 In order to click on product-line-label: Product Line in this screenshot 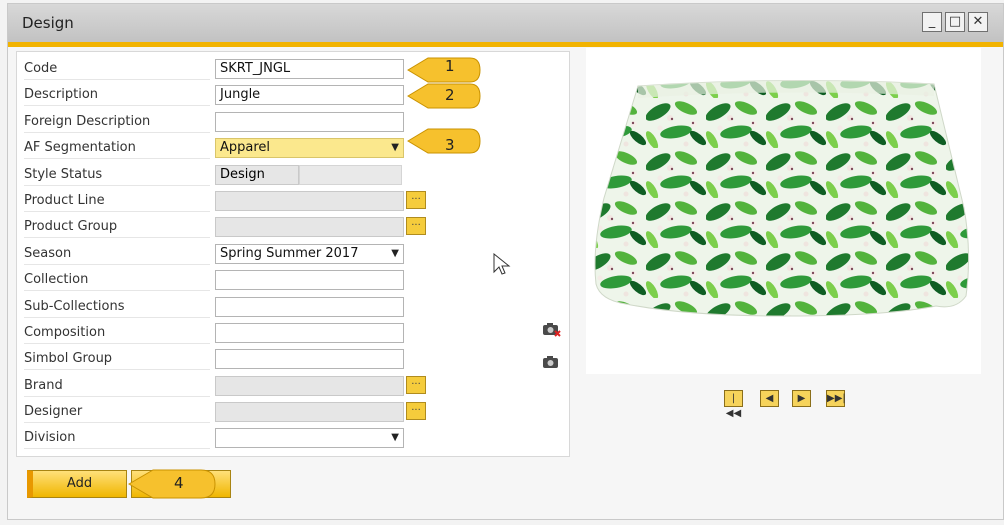, I will do `click(117, 201)`.